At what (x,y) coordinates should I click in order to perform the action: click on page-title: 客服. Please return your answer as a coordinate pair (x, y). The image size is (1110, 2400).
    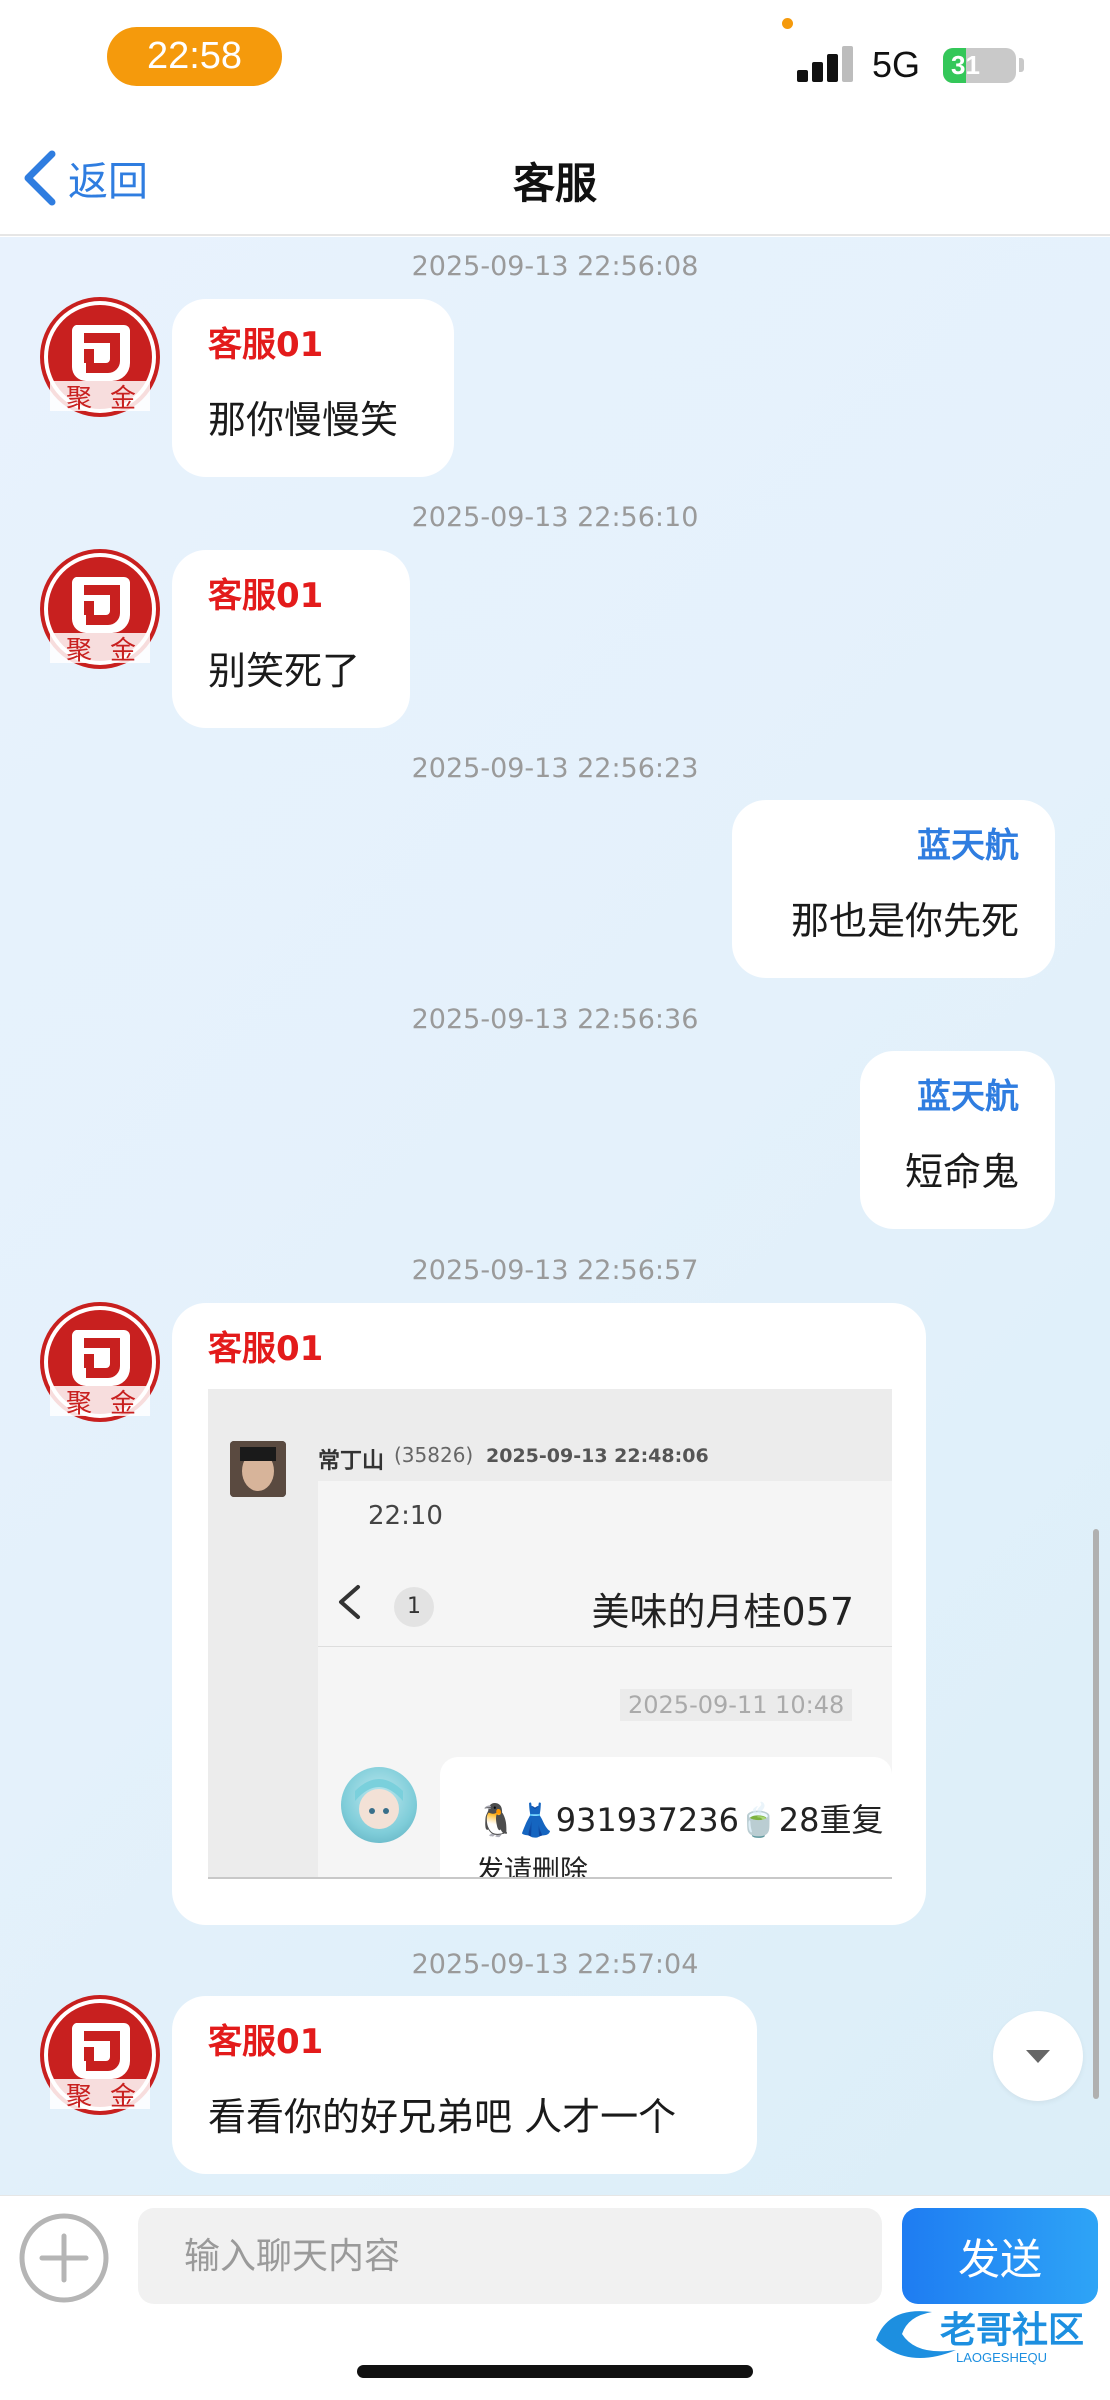
    Looking at the image, I should click on (554, 183).